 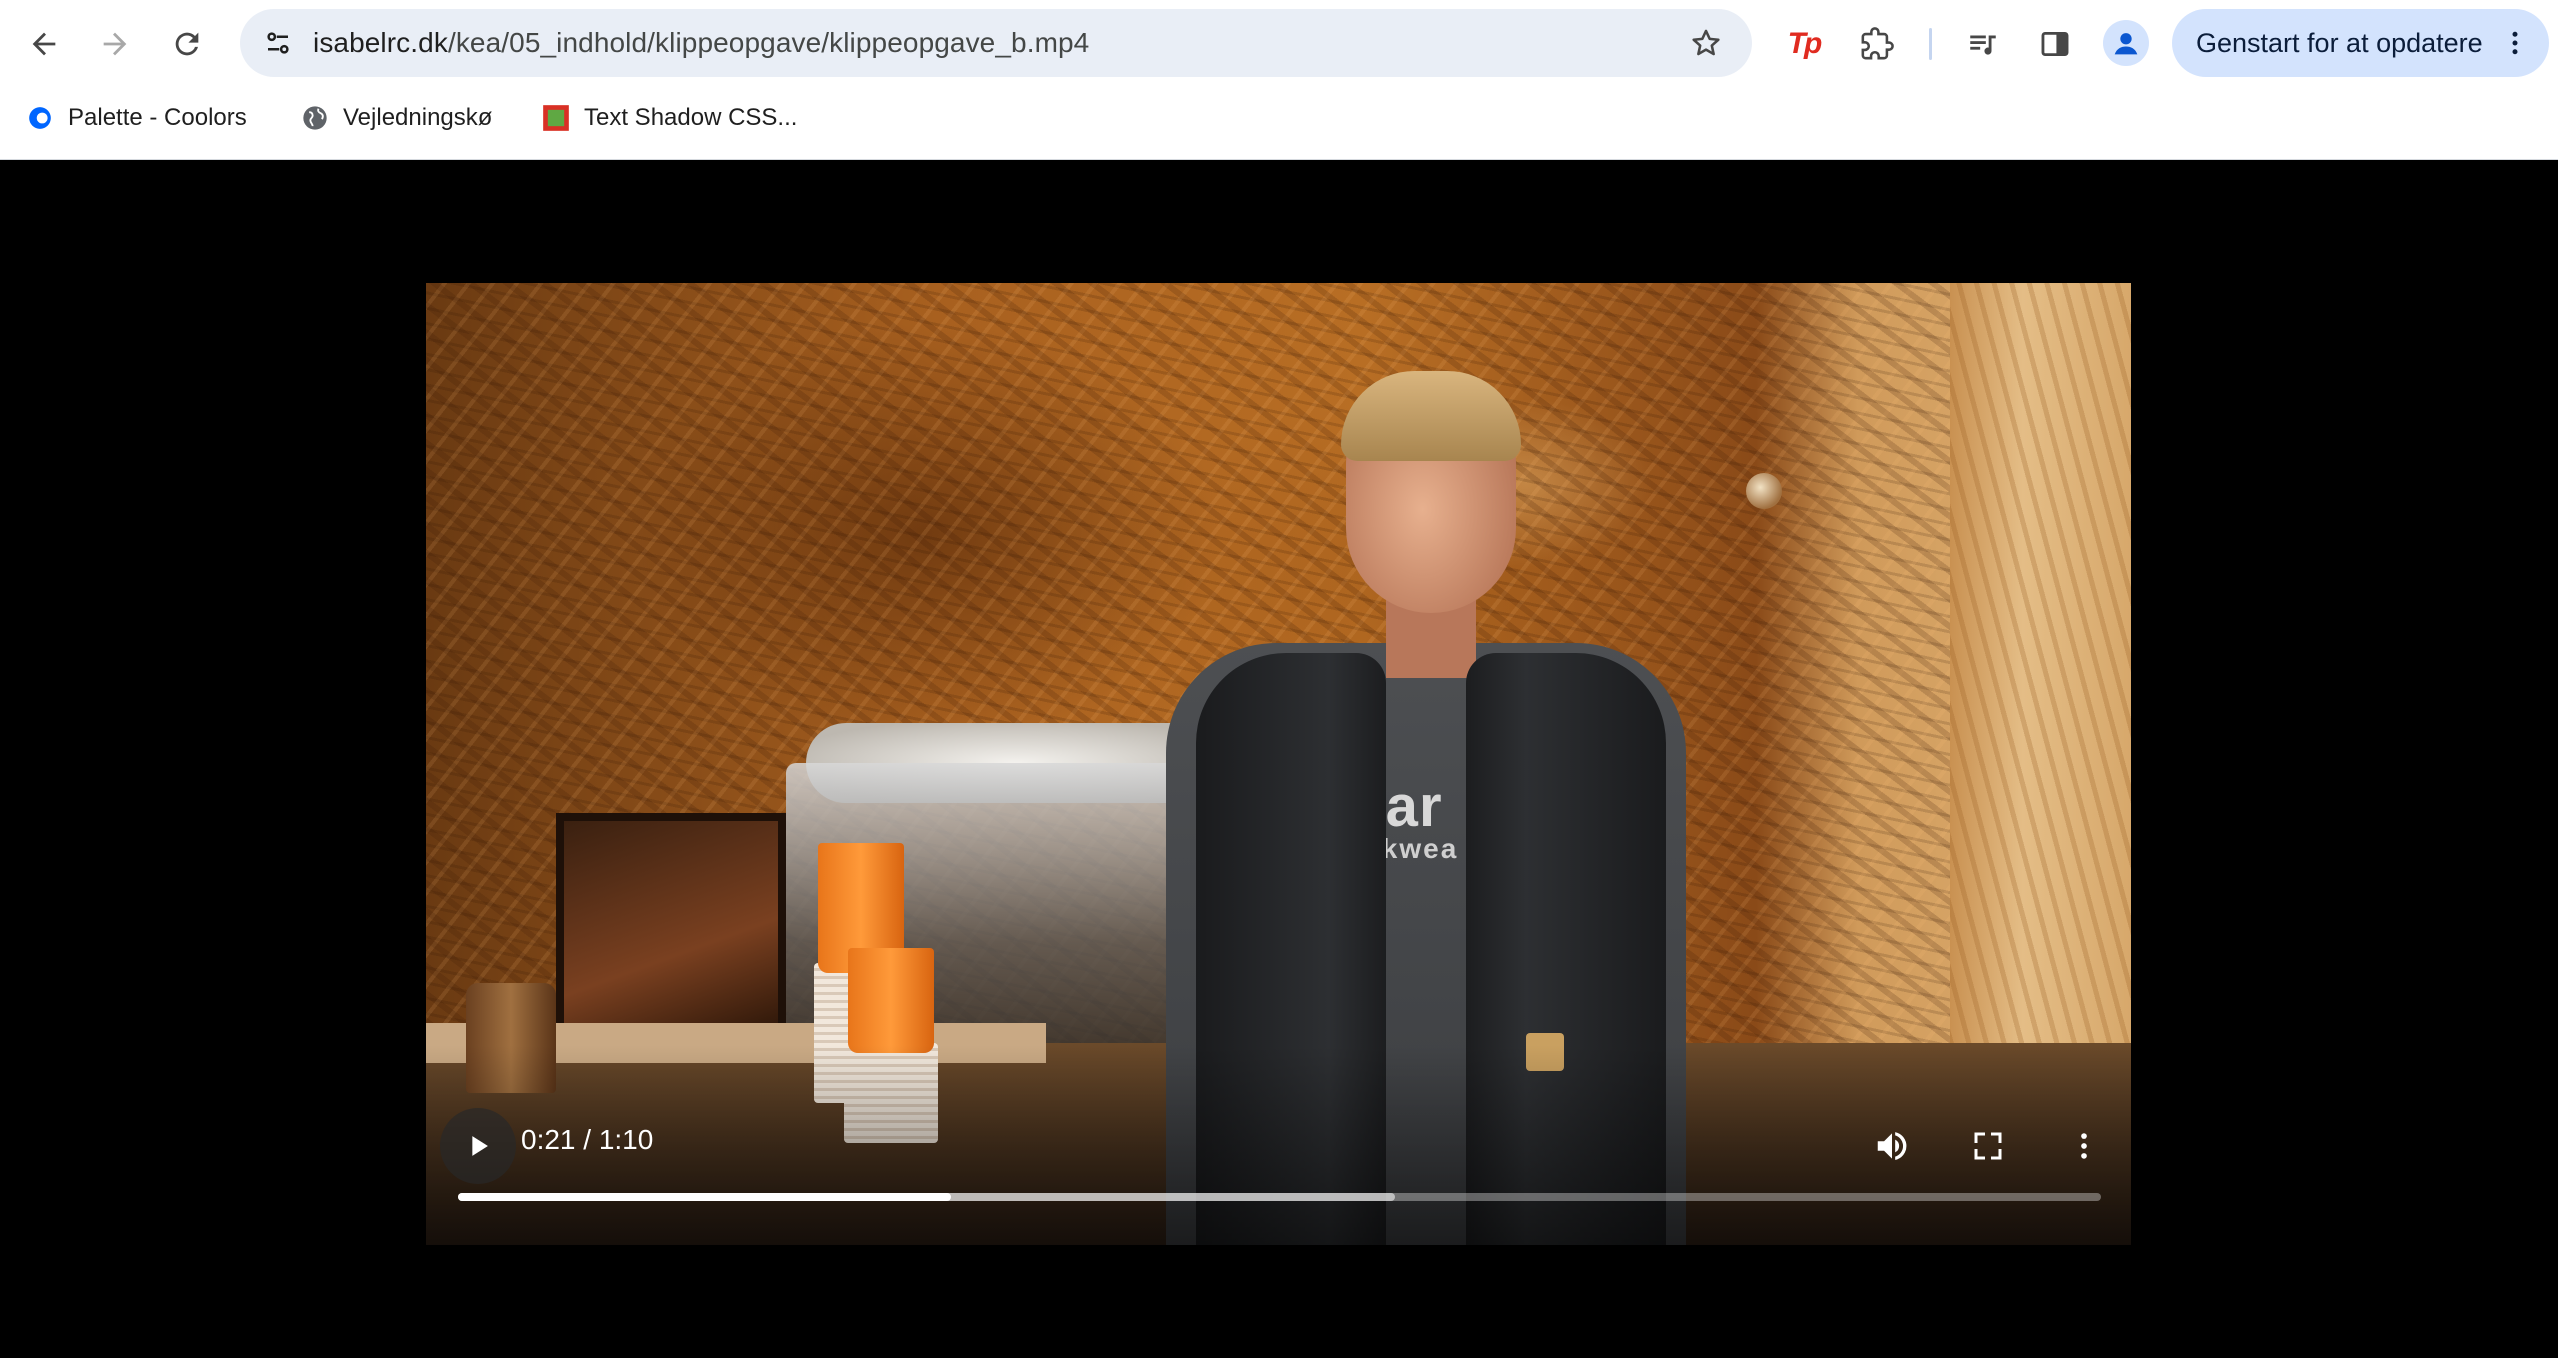 I want to click on back-button, so click(x=44, y=44).